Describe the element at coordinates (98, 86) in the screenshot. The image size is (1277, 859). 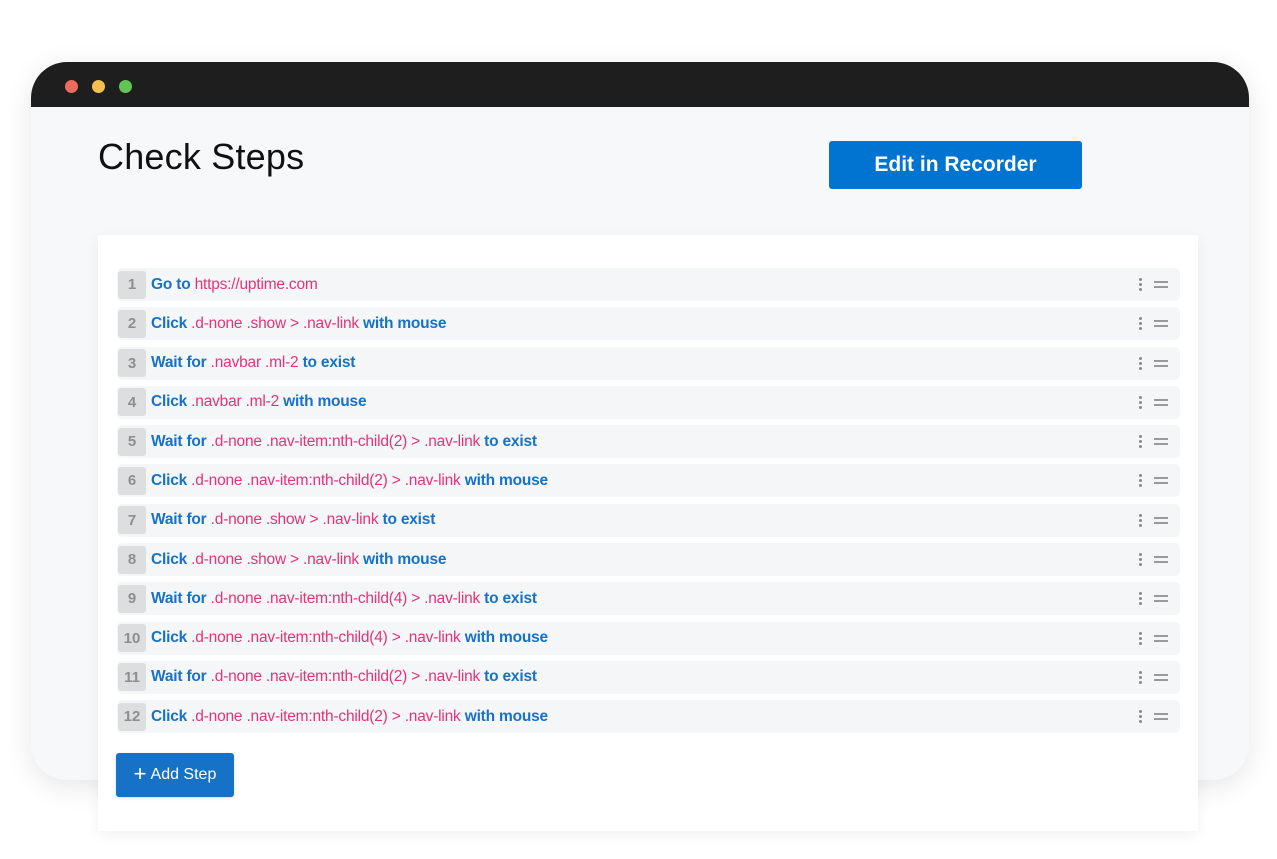
I see `minimize-window-button` at that location.